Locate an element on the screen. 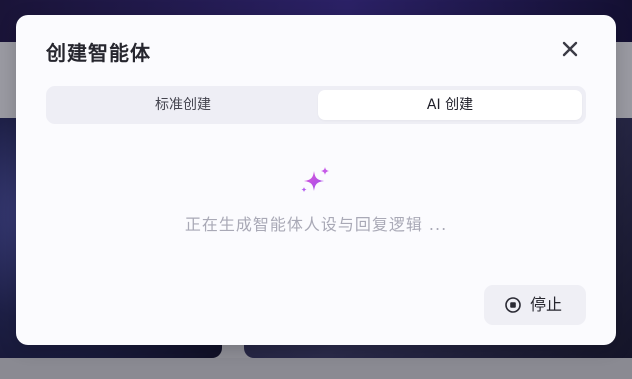 Image resolution: width=632 pixels, height=379 pixels. sparkle-icon is located at coordinates (315, 180).